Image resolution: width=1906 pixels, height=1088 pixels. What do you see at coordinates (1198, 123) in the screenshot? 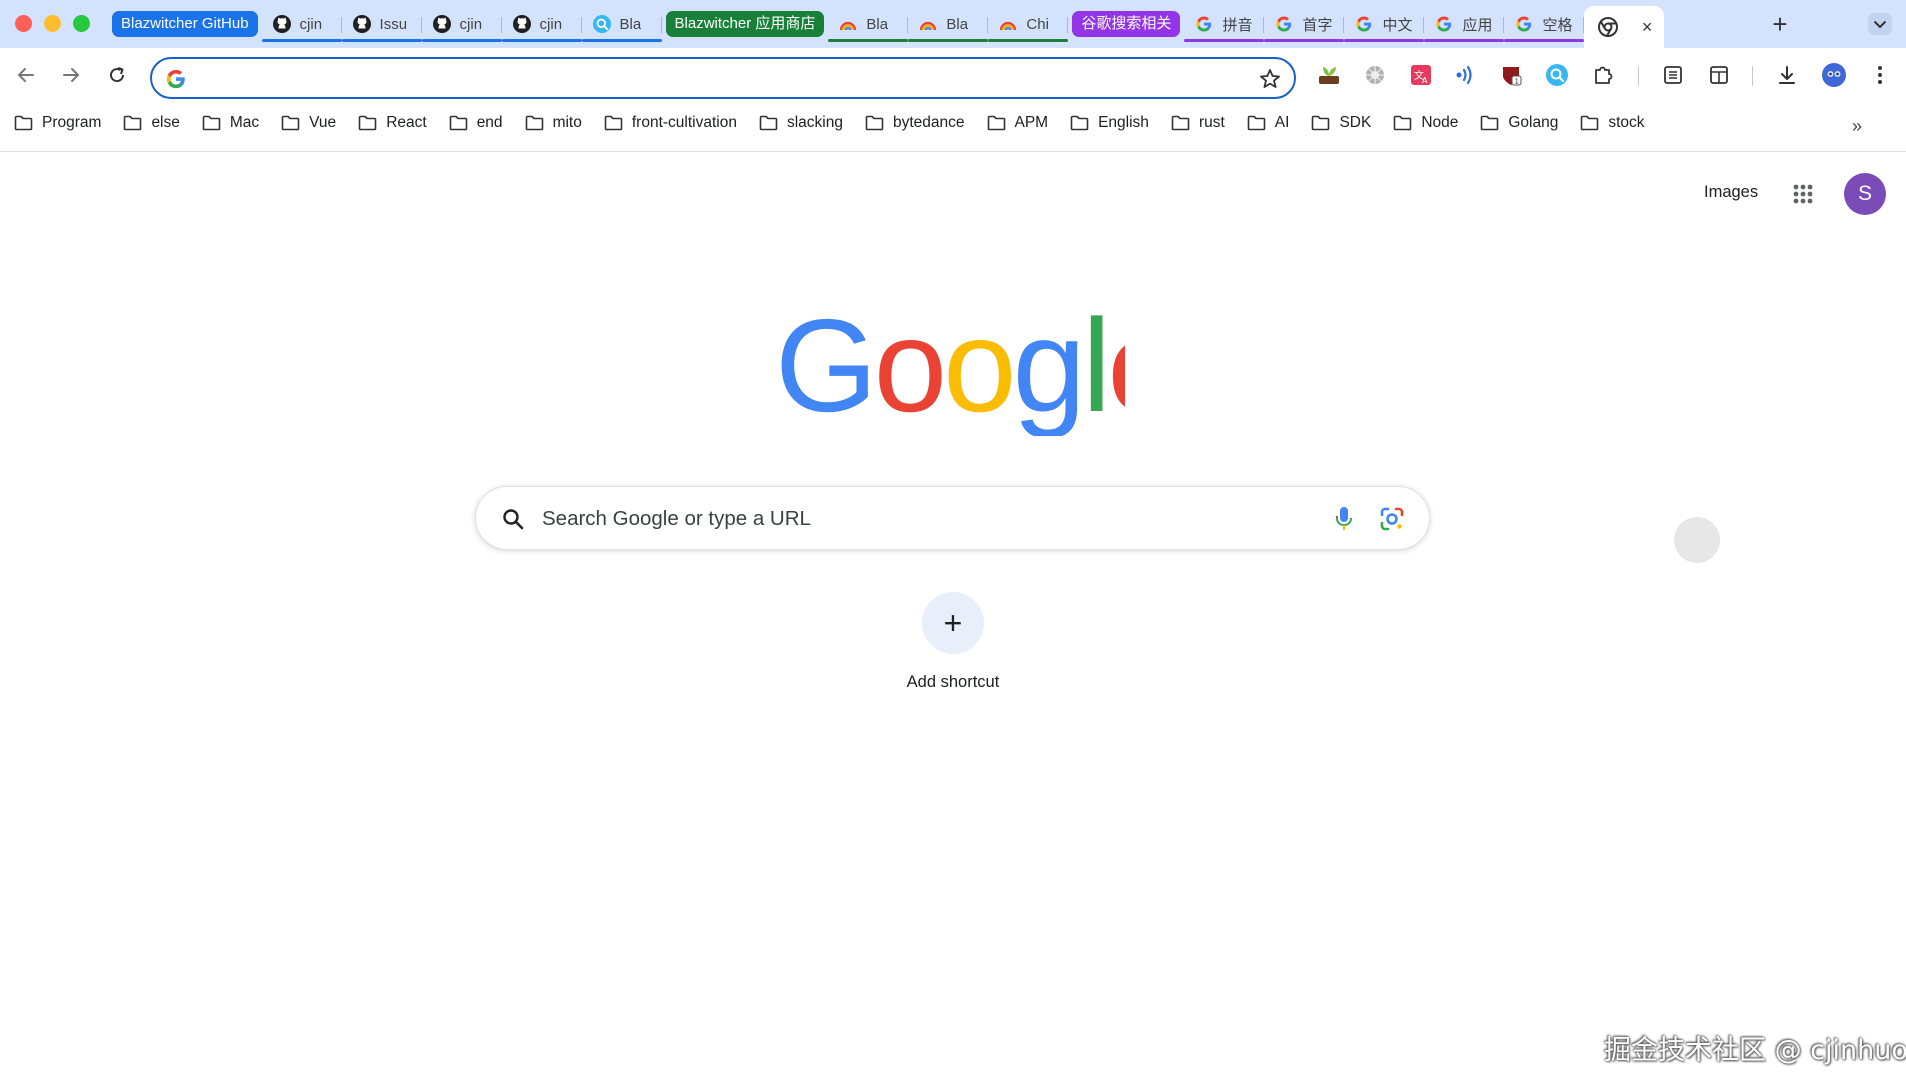
I see `bookmark-folder: rust` at bounding box center [1198, 123].